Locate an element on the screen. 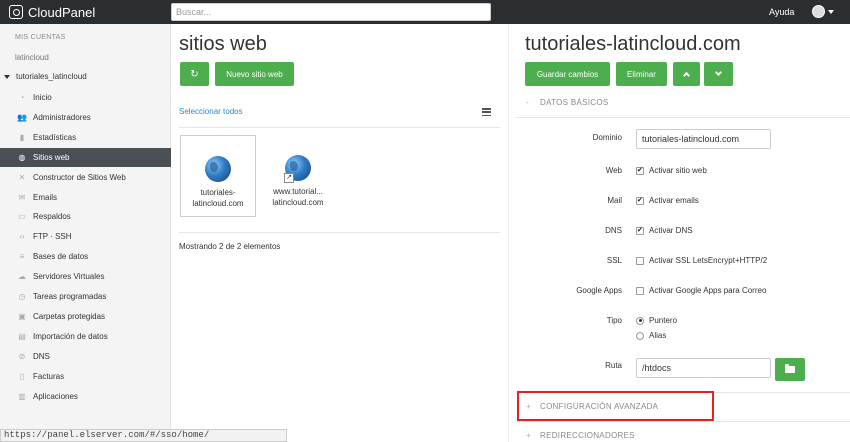 Image resolution: width=850 pixels, height=442 pixels. dashboard-icon: ◔ is located at coordinates (22, 97).